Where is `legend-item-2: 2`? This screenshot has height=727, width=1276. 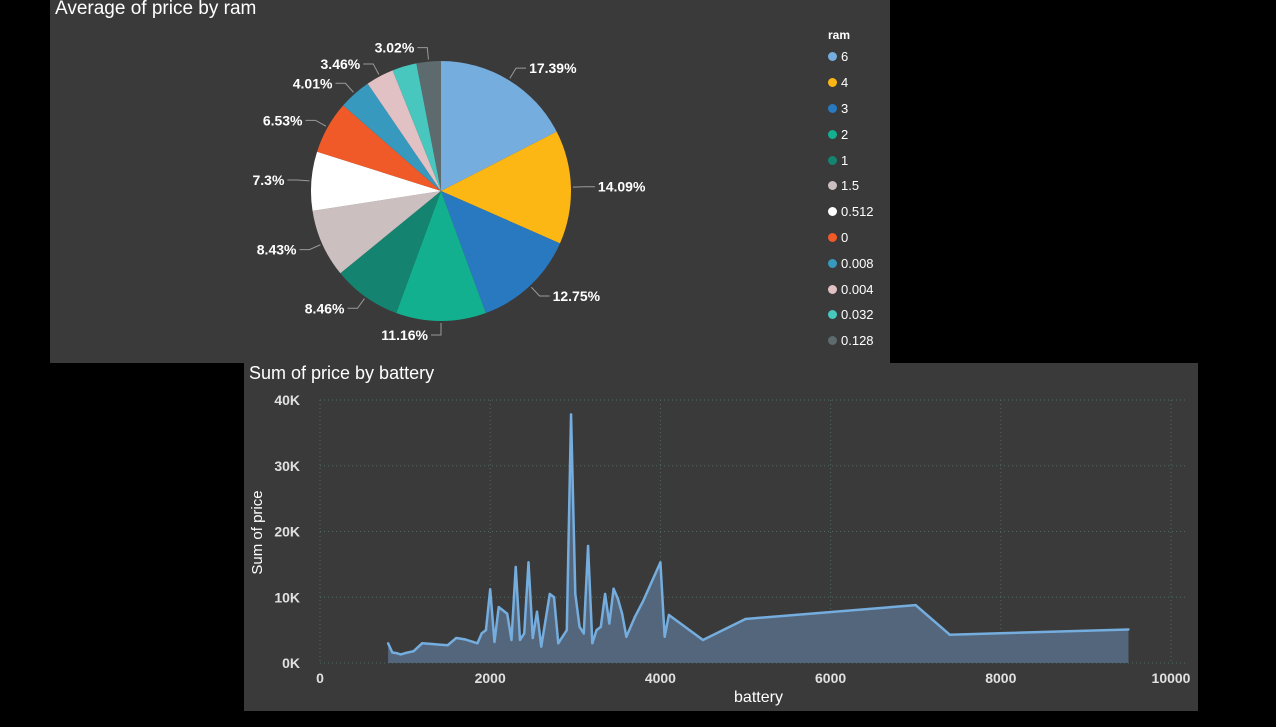
legend-item-2: 2 is located at coordinates (851, 134).